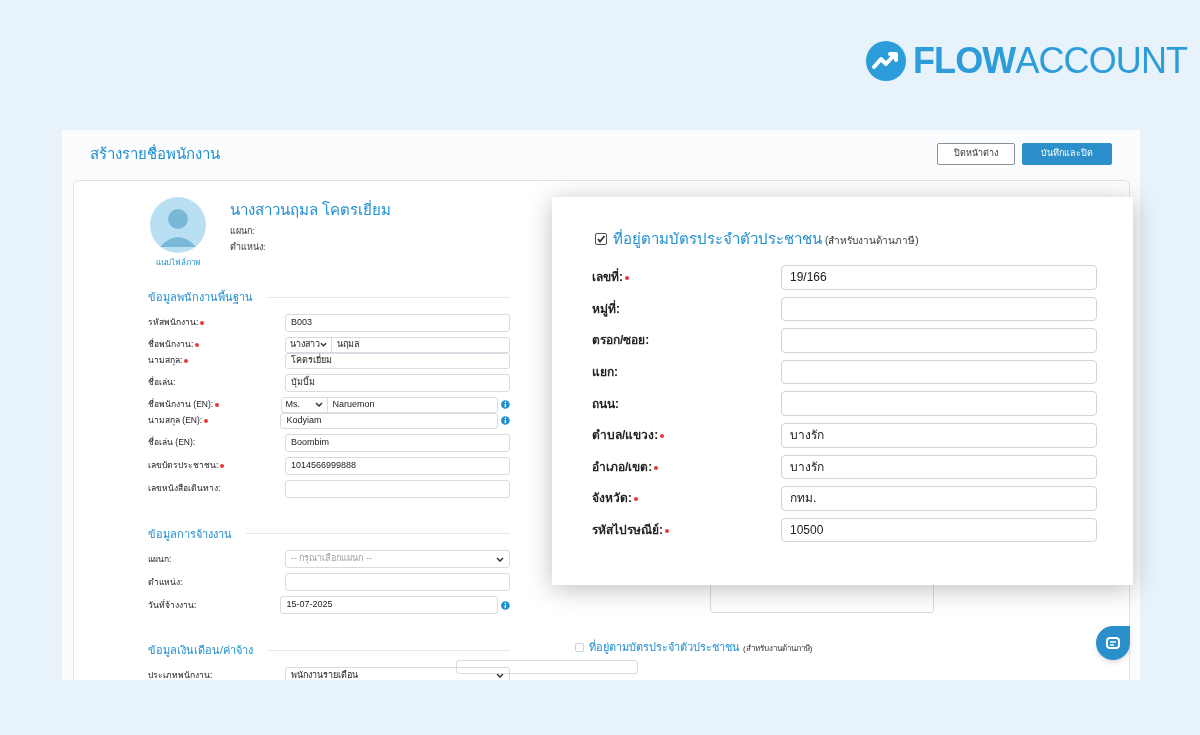 This screenshot has width=1200, height=735. What do you see at coordinates (976, 154) in the screenshot?
I see `close-window-button: ปิดหน้าต่าง` at bounding box center [976, 154].